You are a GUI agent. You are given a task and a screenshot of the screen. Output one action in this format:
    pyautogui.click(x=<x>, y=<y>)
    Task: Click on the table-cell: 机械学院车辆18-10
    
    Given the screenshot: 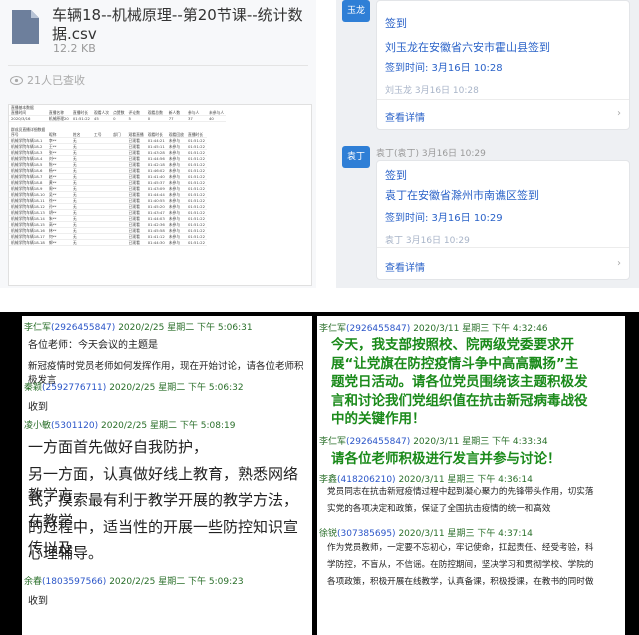 What is the action you would take?
    pyautogui.click(x=28, y=194)
    